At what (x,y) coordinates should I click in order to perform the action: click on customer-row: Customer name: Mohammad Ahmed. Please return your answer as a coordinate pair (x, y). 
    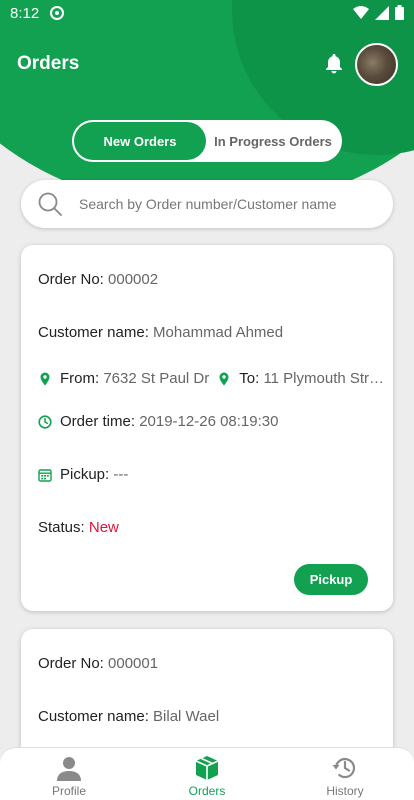
    Looking at the image, I should click on (160, 332).